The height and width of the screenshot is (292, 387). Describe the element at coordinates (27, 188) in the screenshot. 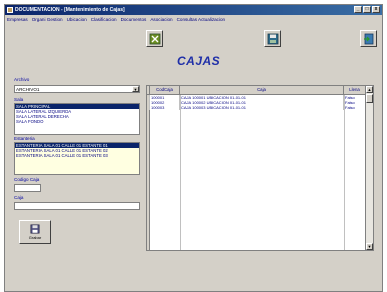

I see `codigo-caja-field` at that location.